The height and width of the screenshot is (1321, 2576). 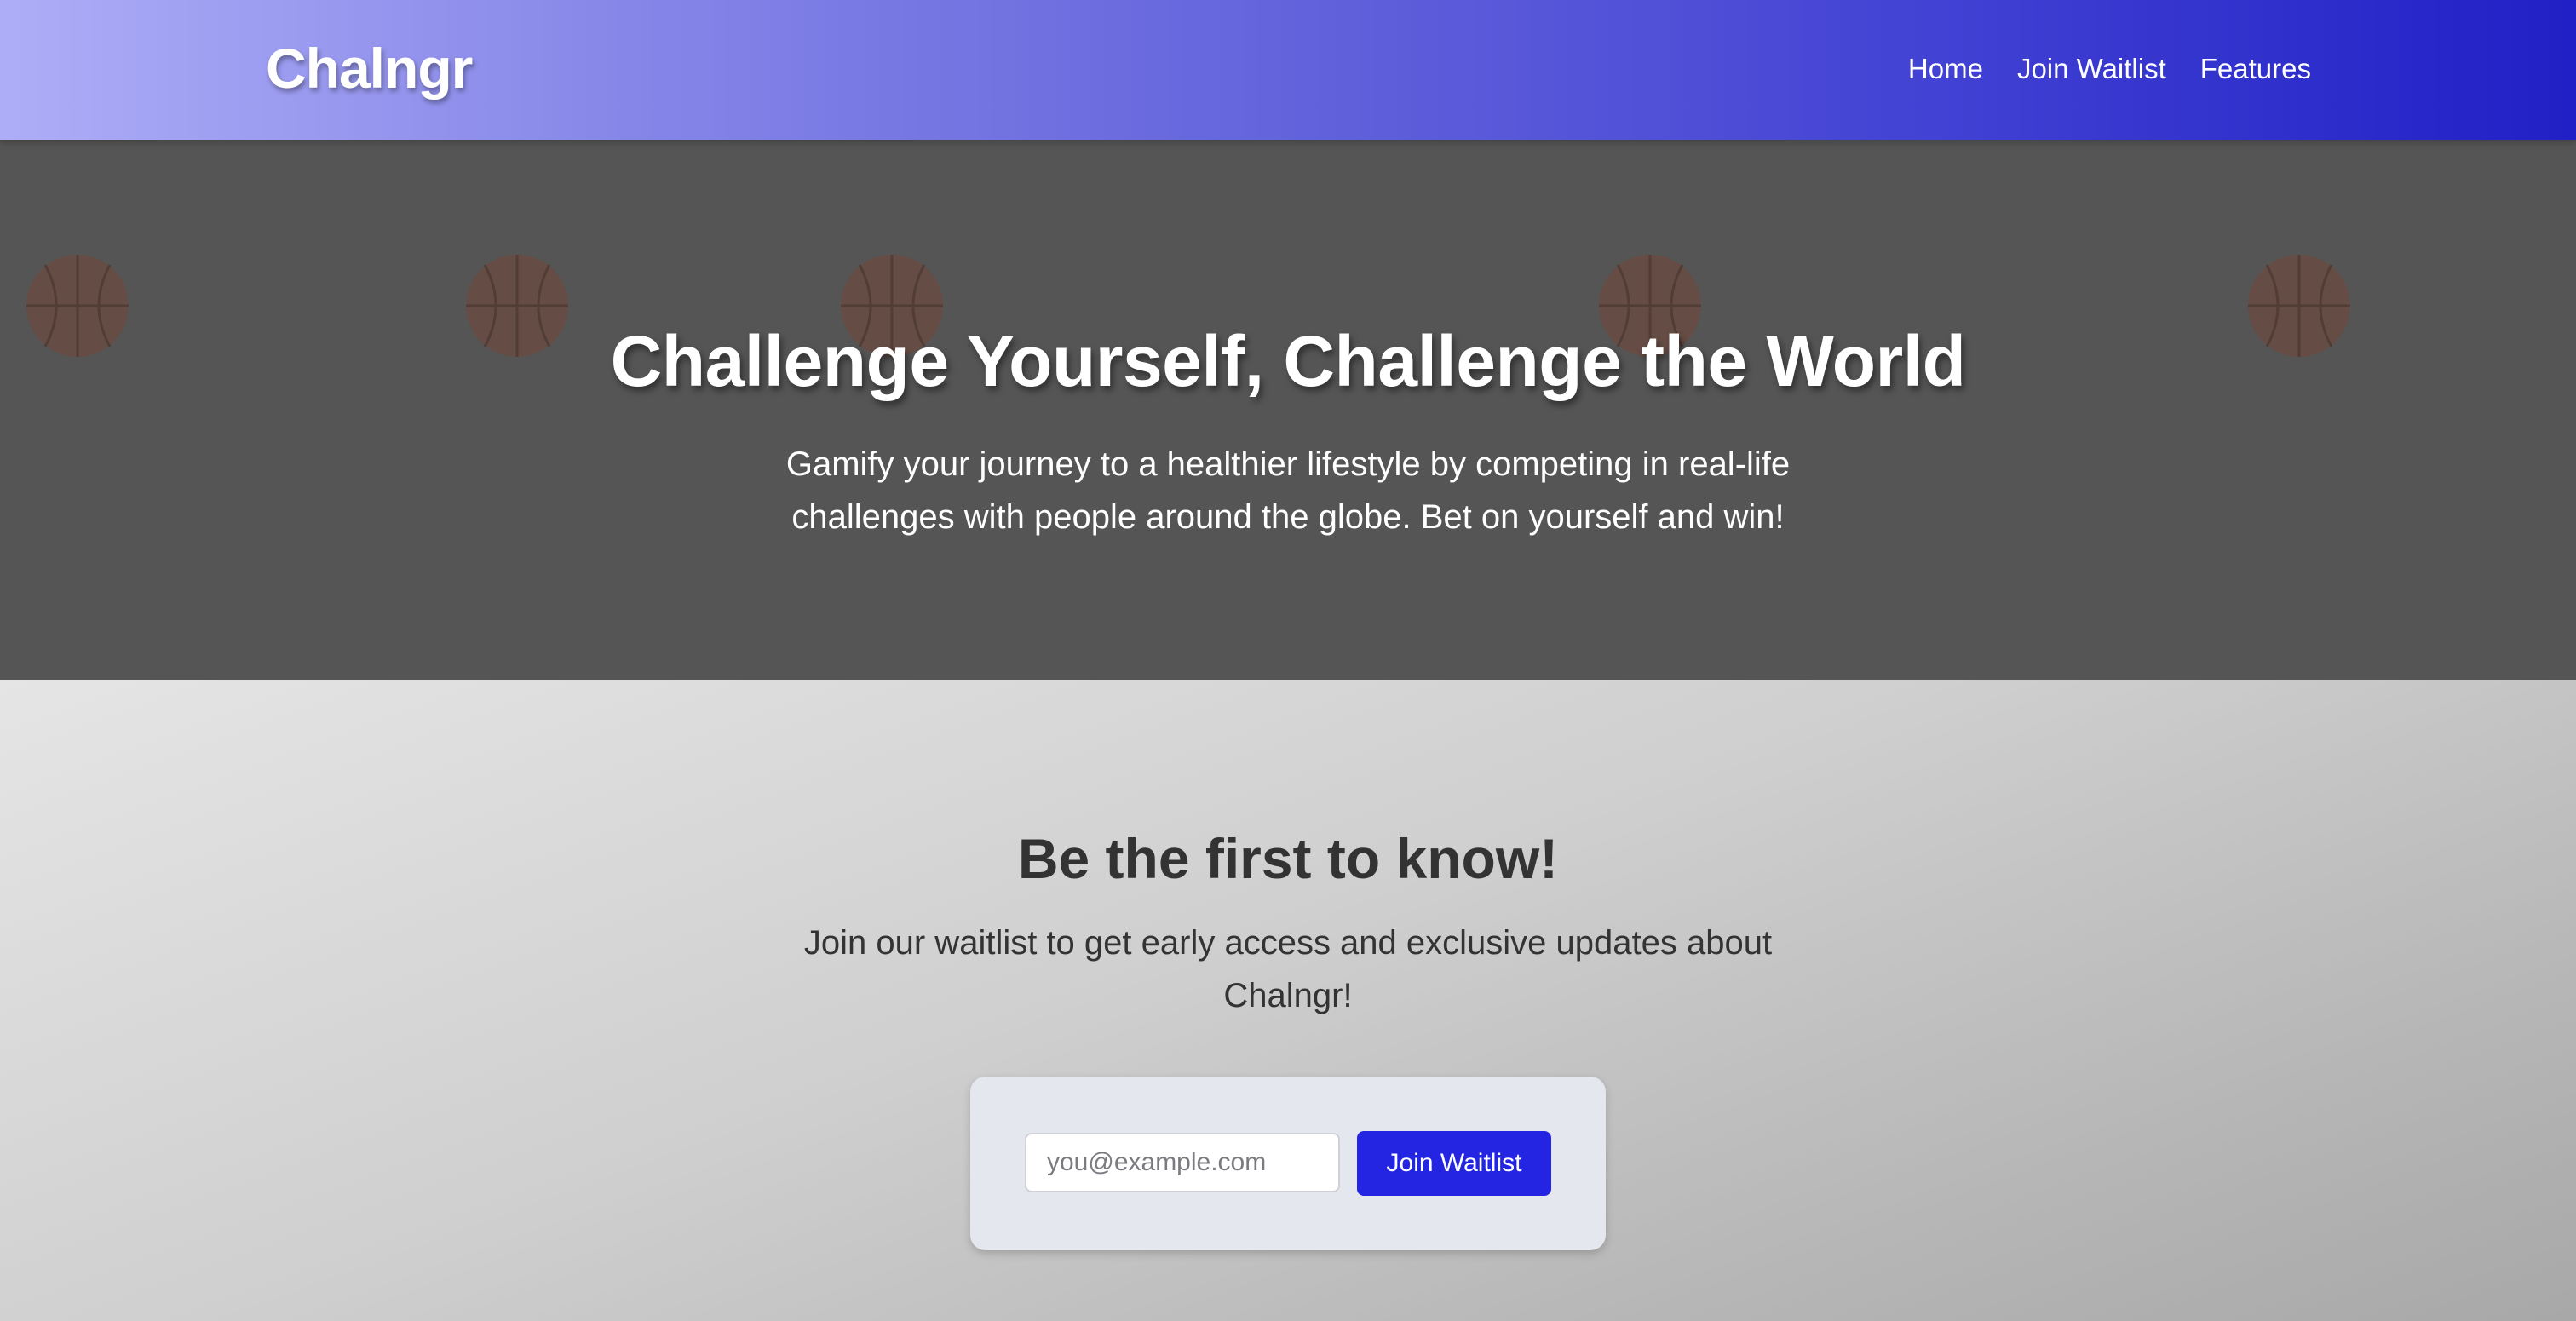 I want to click on email-input, so click(x=1182, y=1162).